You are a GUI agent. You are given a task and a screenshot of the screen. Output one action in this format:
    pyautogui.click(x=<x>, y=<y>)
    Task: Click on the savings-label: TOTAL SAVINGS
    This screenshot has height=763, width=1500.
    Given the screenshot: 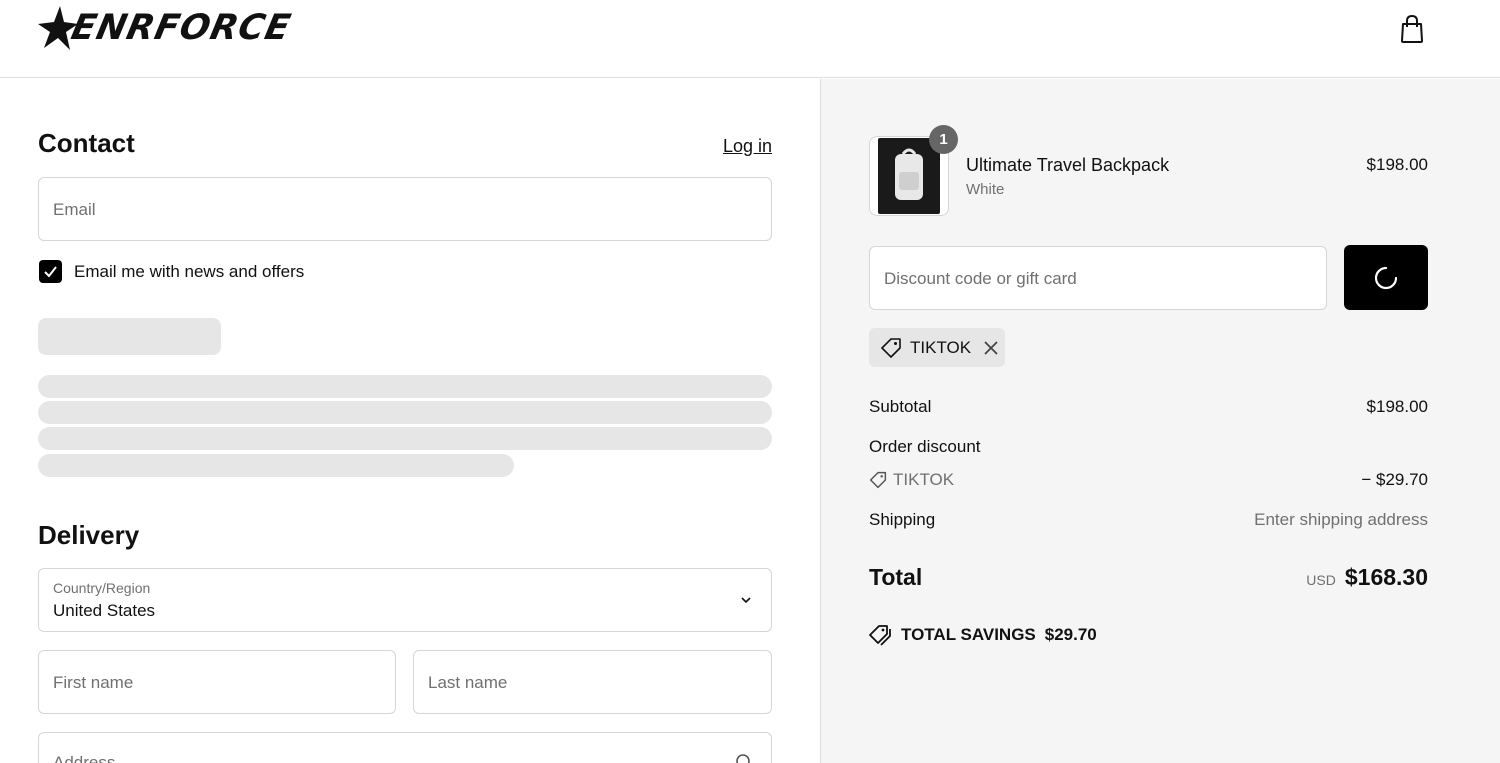 What is the action you would take?
    pyautogui.click(x=968, y=634)
    